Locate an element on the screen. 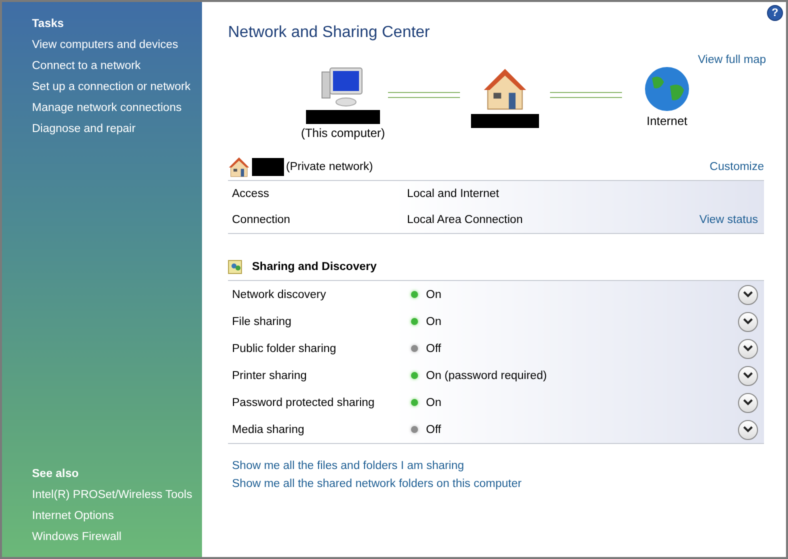  view-full-map-link: View full map is located at coordinates (732, 60).